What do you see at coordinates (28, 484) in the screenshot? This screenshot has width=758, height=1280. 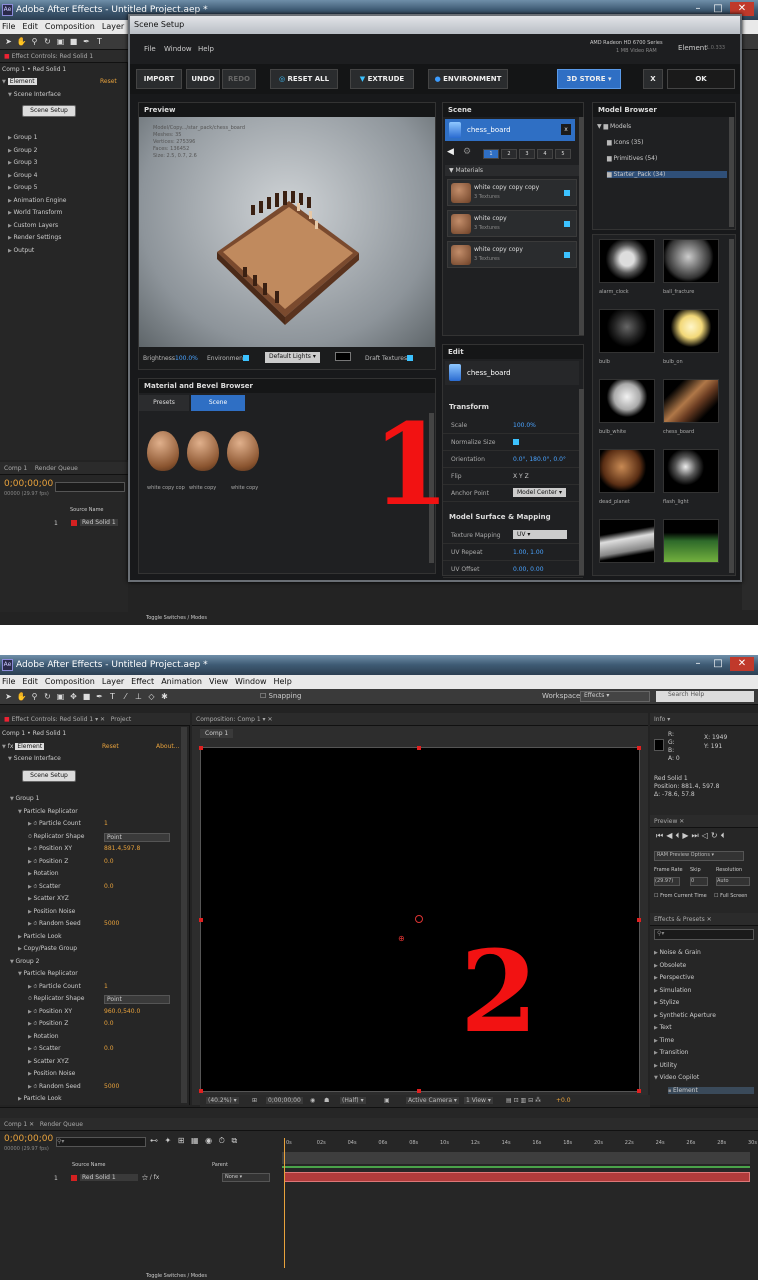 I see `timecode: 0;00;00;00` at bounding box center [28, 484].